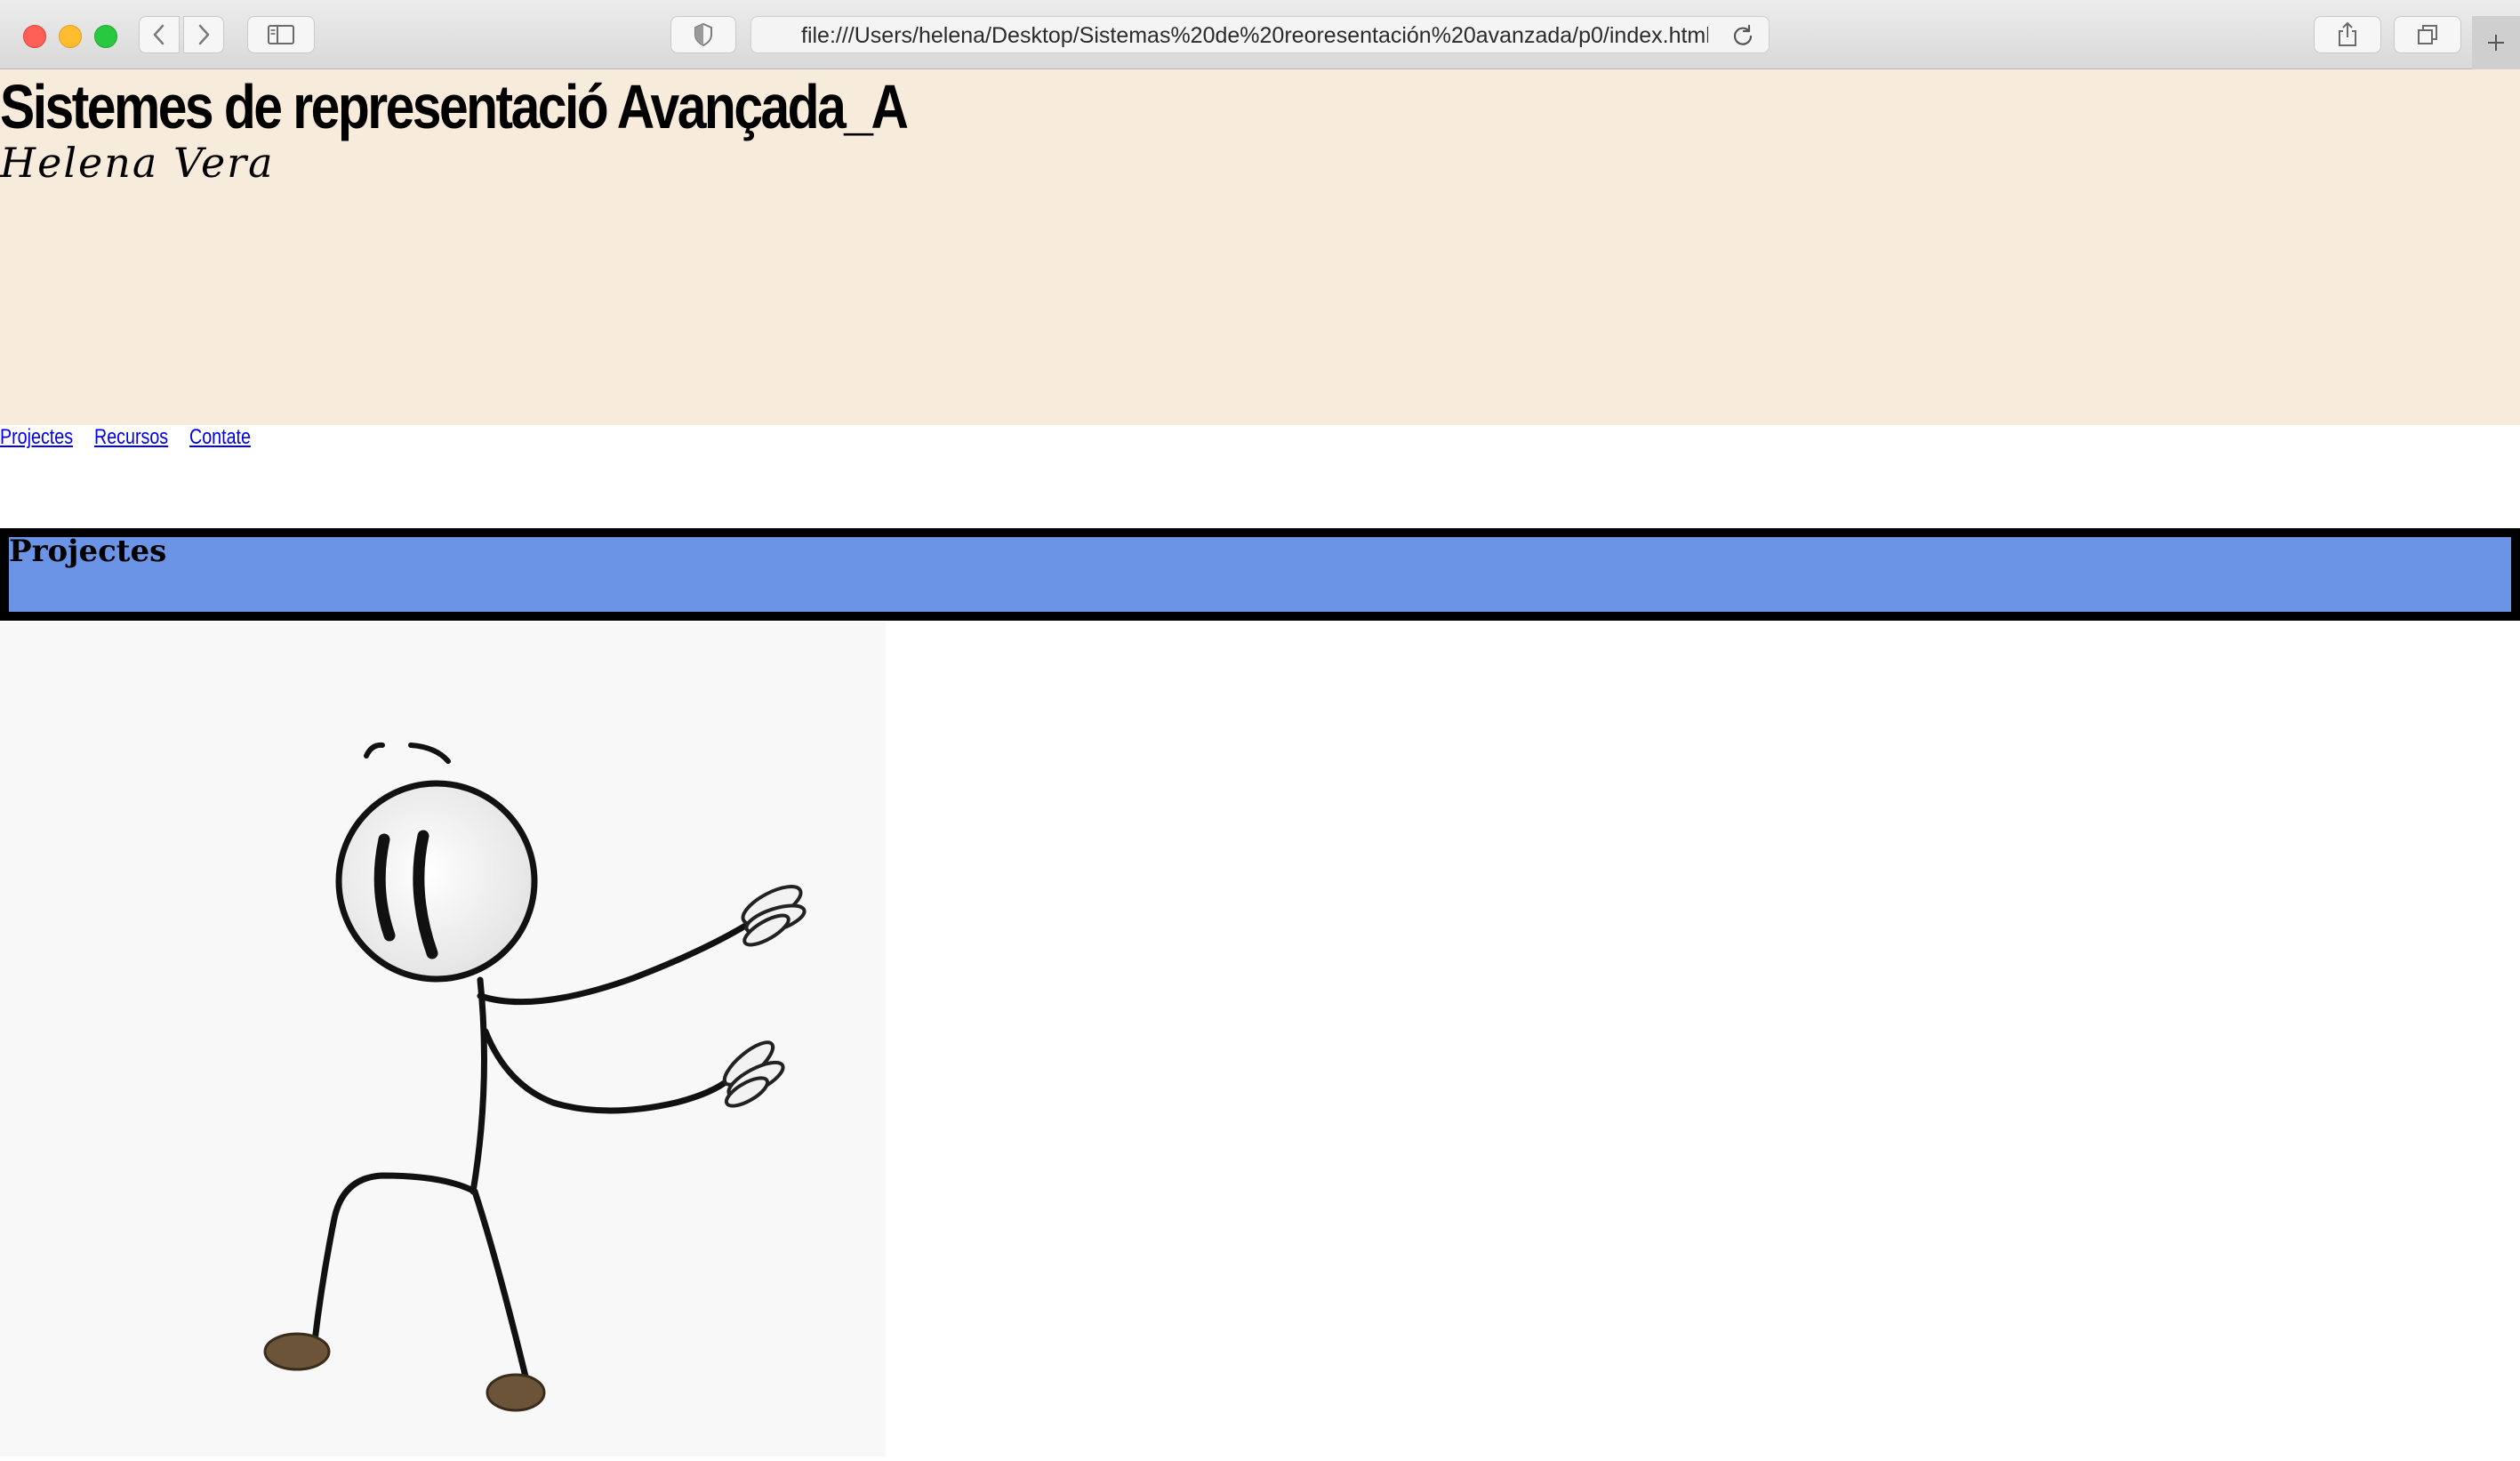 This screenshot has height=1461, width=2520. I want to click on sidebar-icon, so click(281, 34).